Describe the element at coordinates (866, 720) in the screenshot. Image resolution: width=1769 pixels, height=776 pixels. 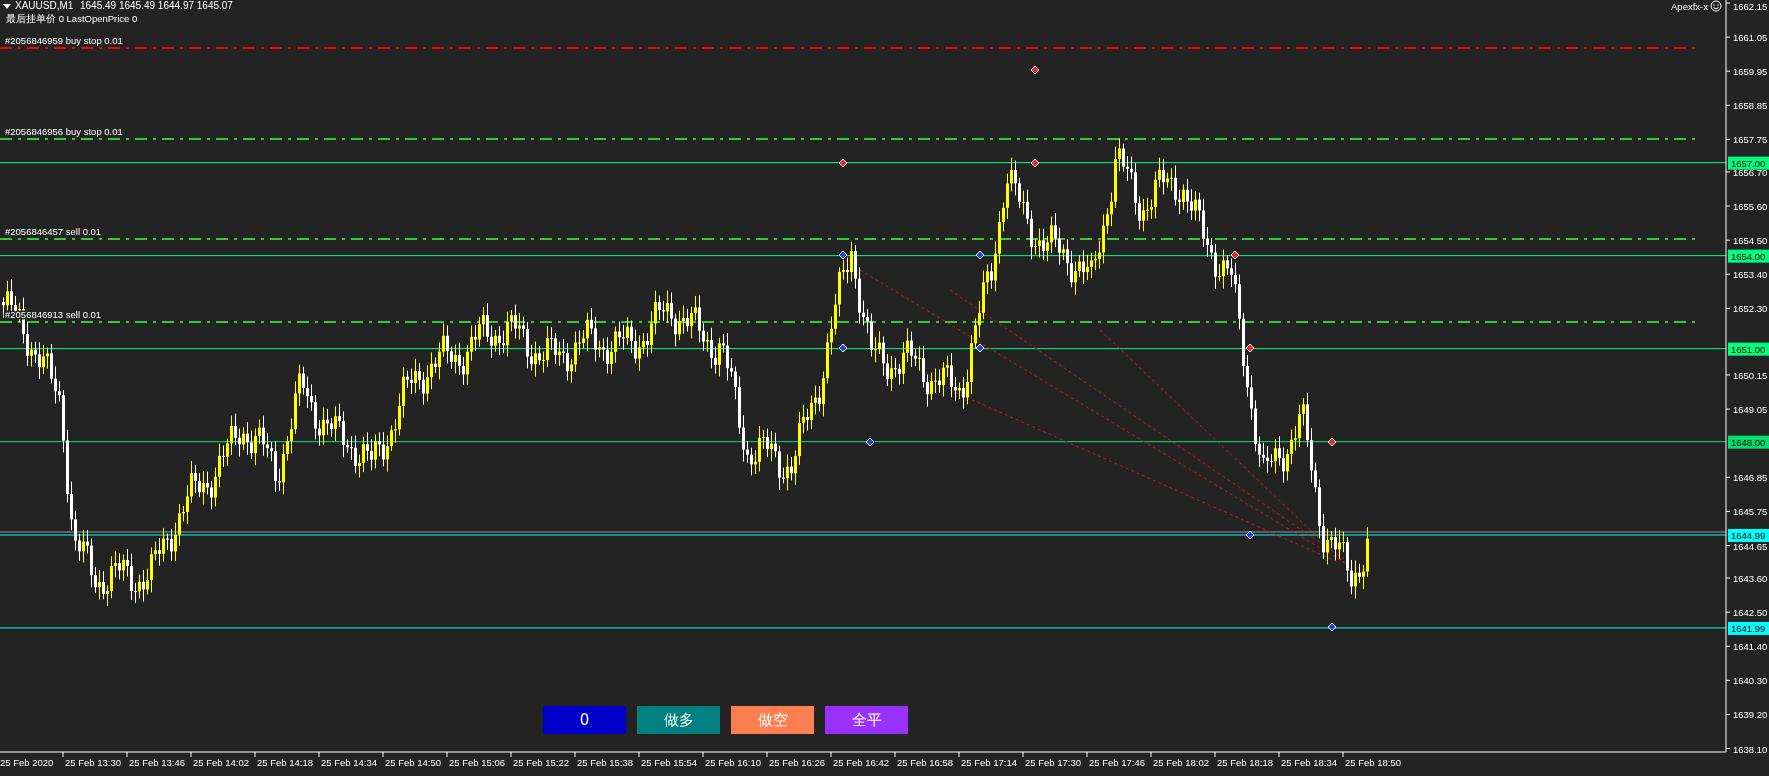
I see `trade-button: 全平` at that location.